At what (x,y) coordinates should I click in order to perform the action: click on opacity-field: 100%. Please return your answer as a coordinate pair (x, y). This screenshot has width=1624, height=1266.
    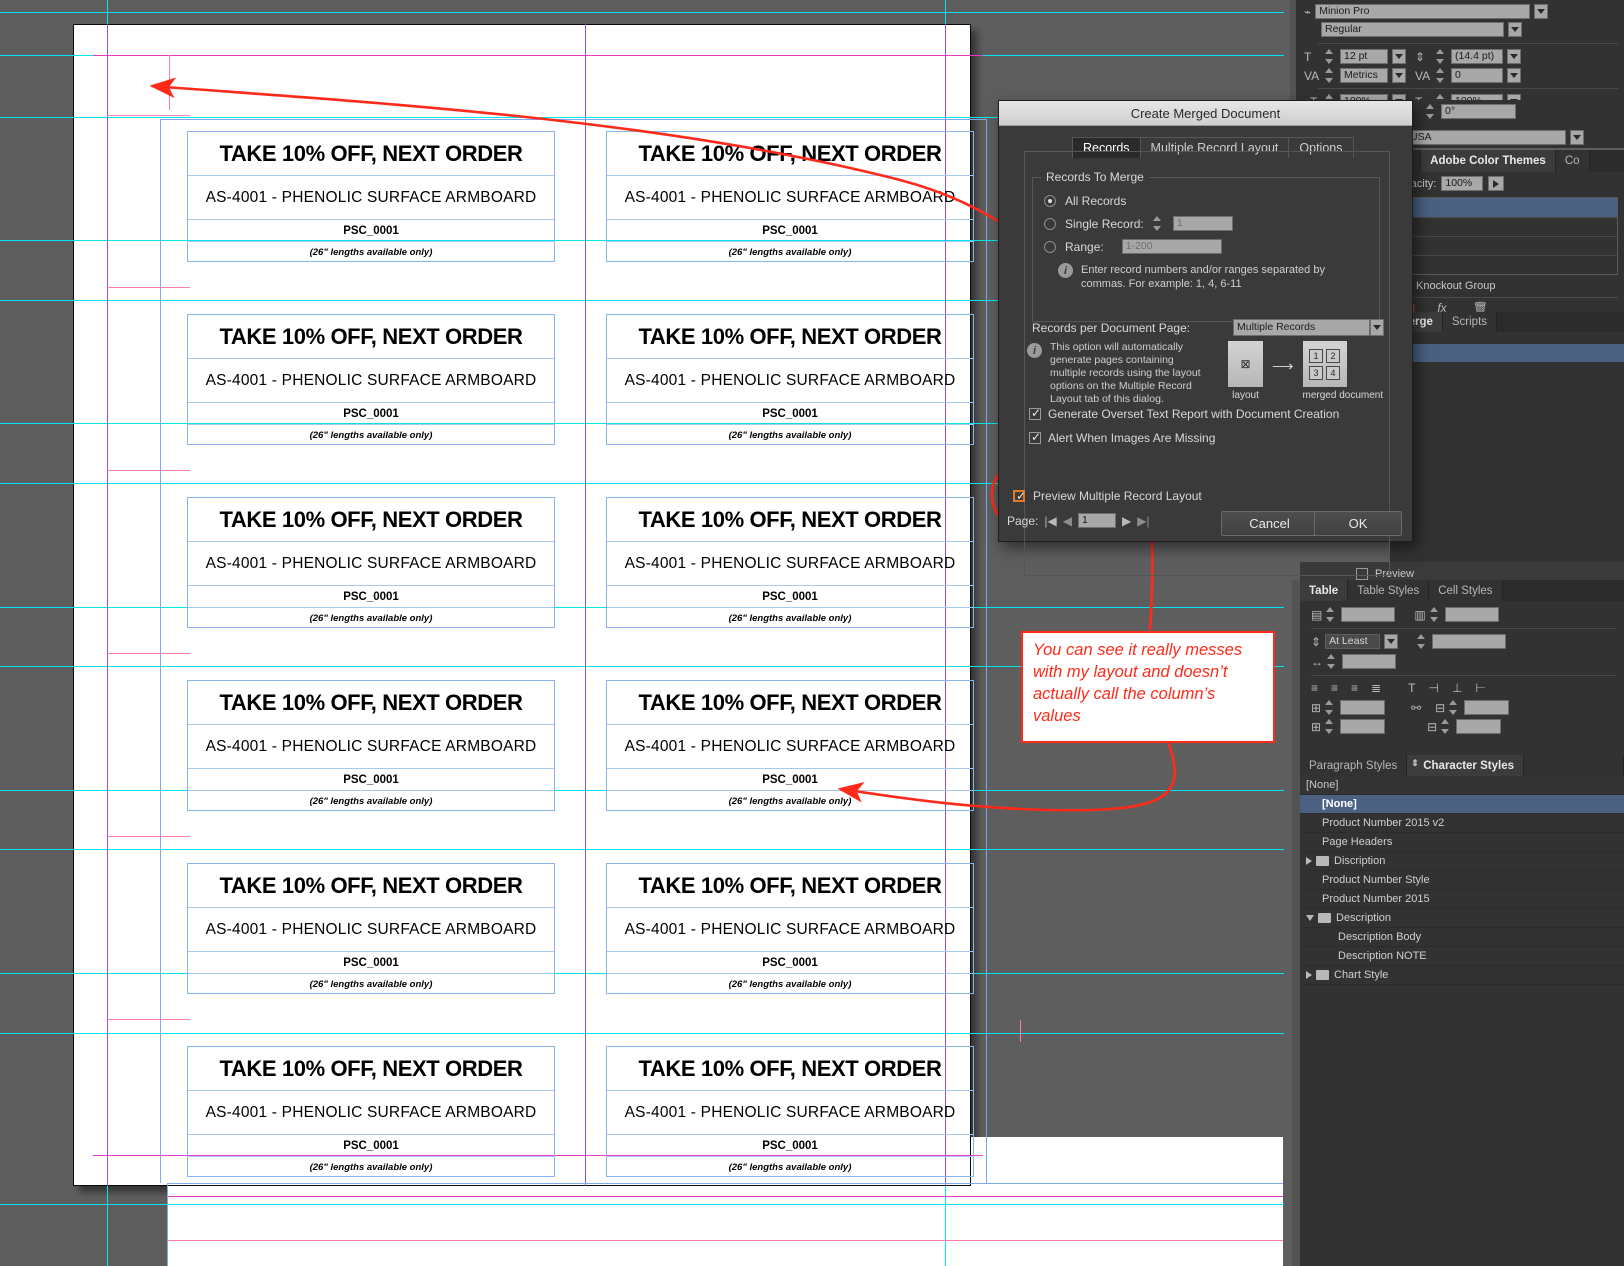
    Looking at the image, I should click on (1462, 183).